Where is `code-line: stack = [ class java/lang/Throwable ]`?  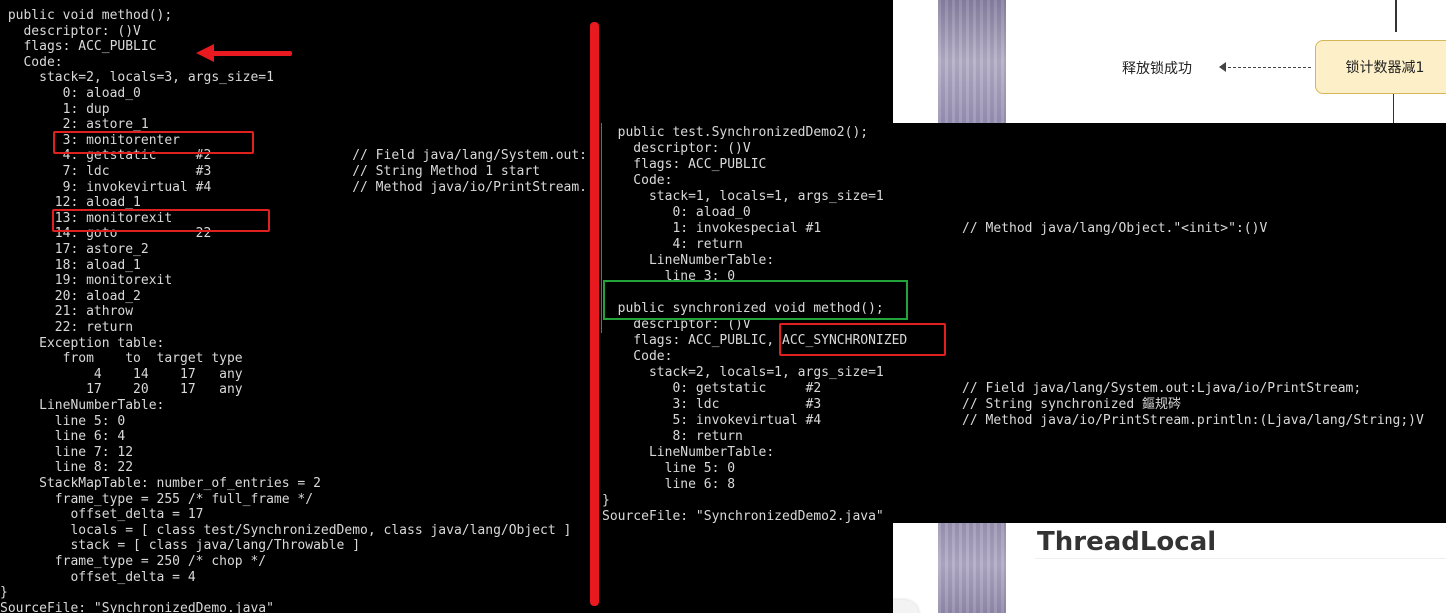 code-line: stack = [ class java/lang/Throwable ] is located at coordinates (180, 546).